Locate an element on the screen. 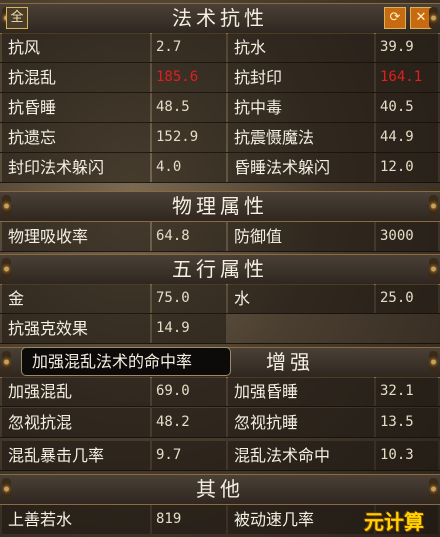 The width and height of the screenshot is (440, 537). attr-value: 152.9 is located at coordinates (177, 137).